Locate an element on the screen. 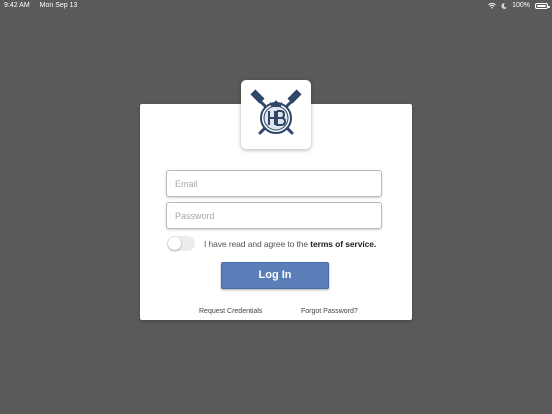 The height and width of the screenshot is (414, 552). terms-toggle is located at coordinates (181, 243).